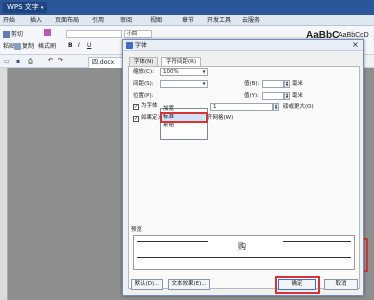 This screenshot has width=374, height=300. Describe the element at coordinates (129, 45) in the screenshot. I see `app-icon` at that location.